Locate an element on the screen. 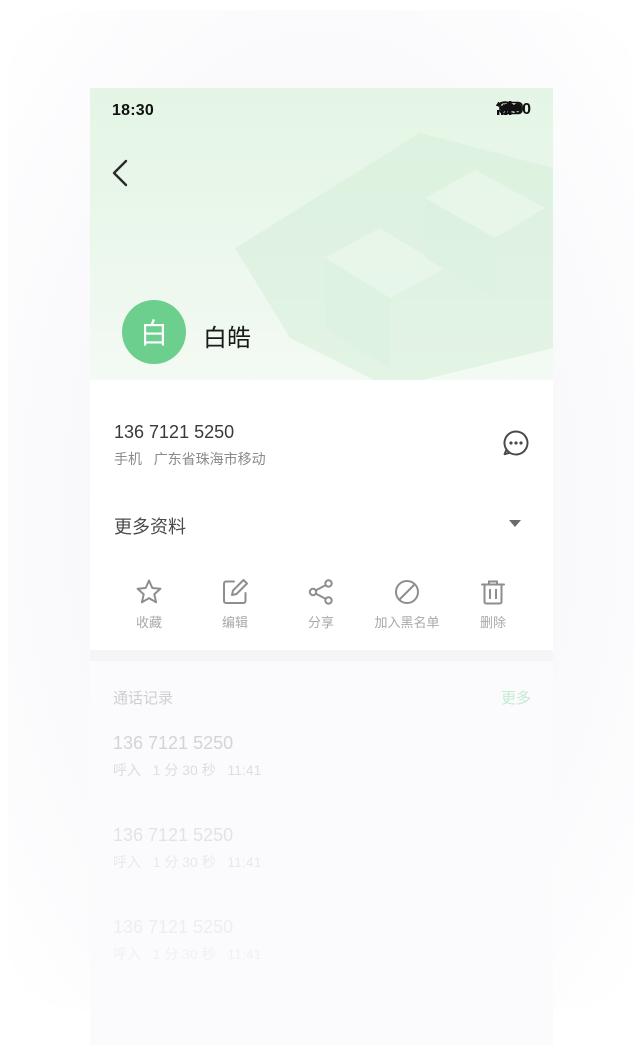 The image size is (642, 1045). share-label: 分享 is located at coordinates (320, 622).